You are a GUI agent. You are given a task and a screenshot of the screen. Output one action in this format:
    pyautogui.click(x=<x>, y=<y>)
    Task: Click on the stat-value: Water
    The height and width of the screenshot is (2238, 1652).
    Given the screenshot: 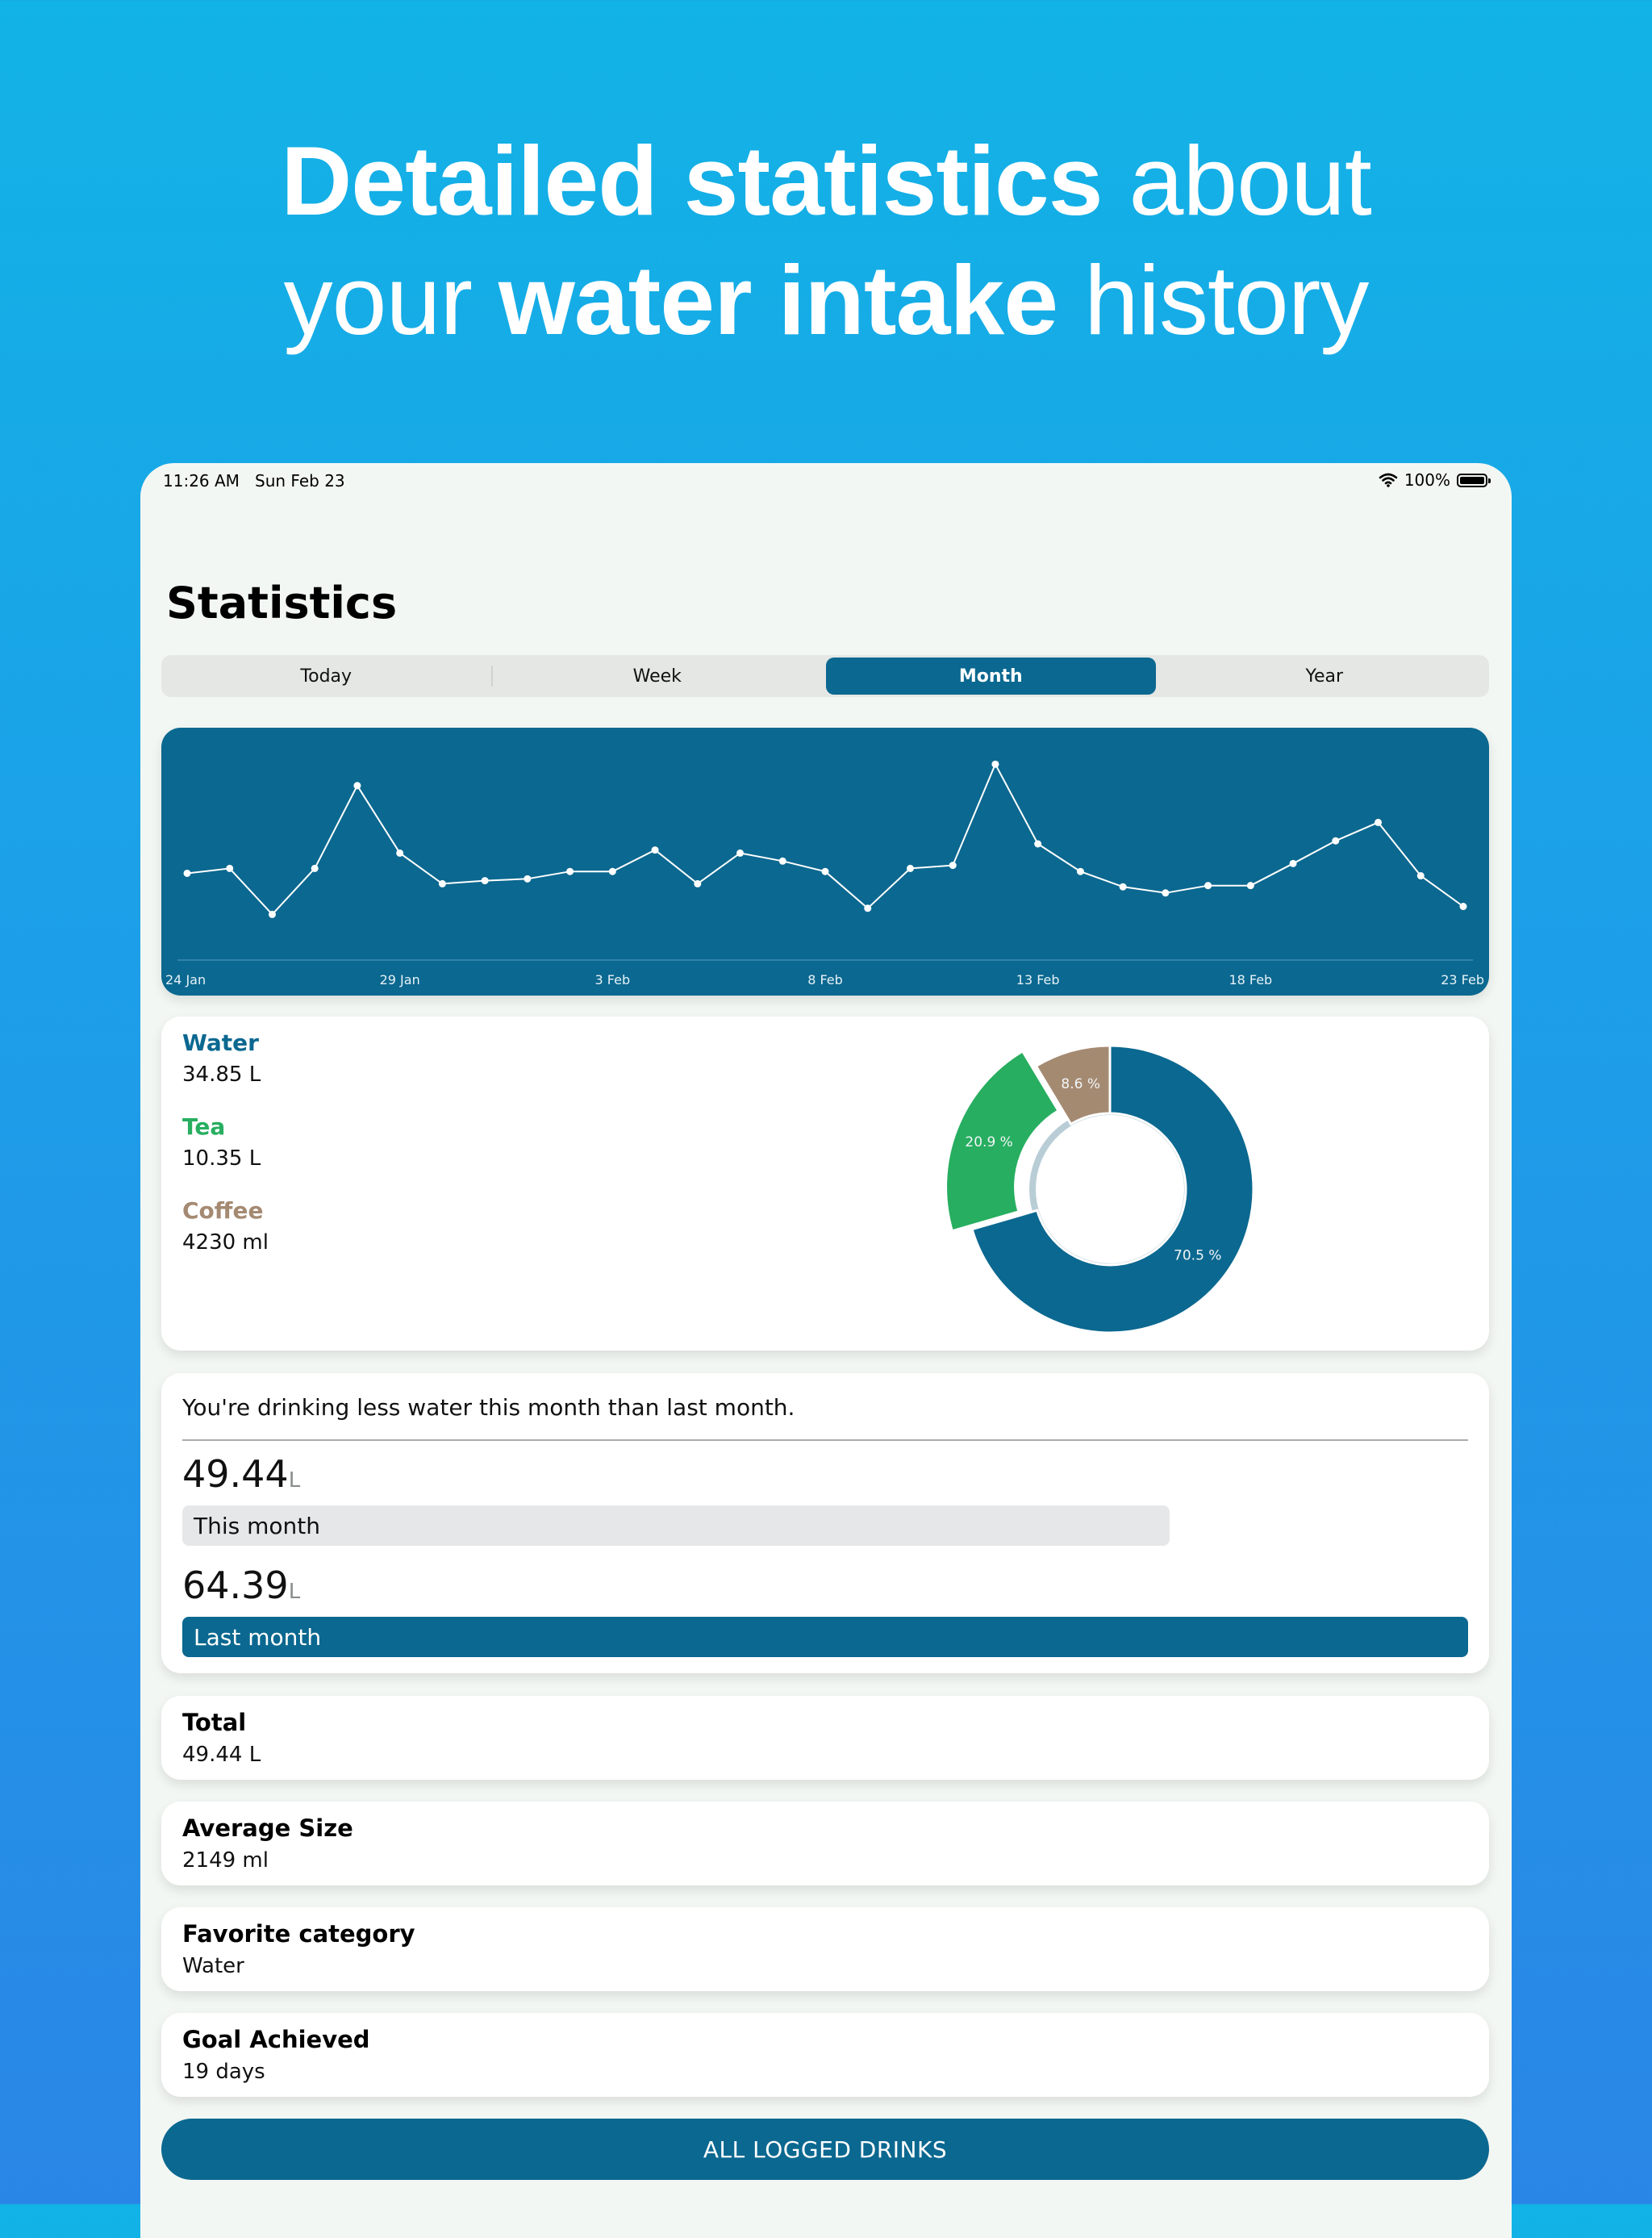 What is the action you would take?
    pyautogui.click(x=213, y=1966)
    